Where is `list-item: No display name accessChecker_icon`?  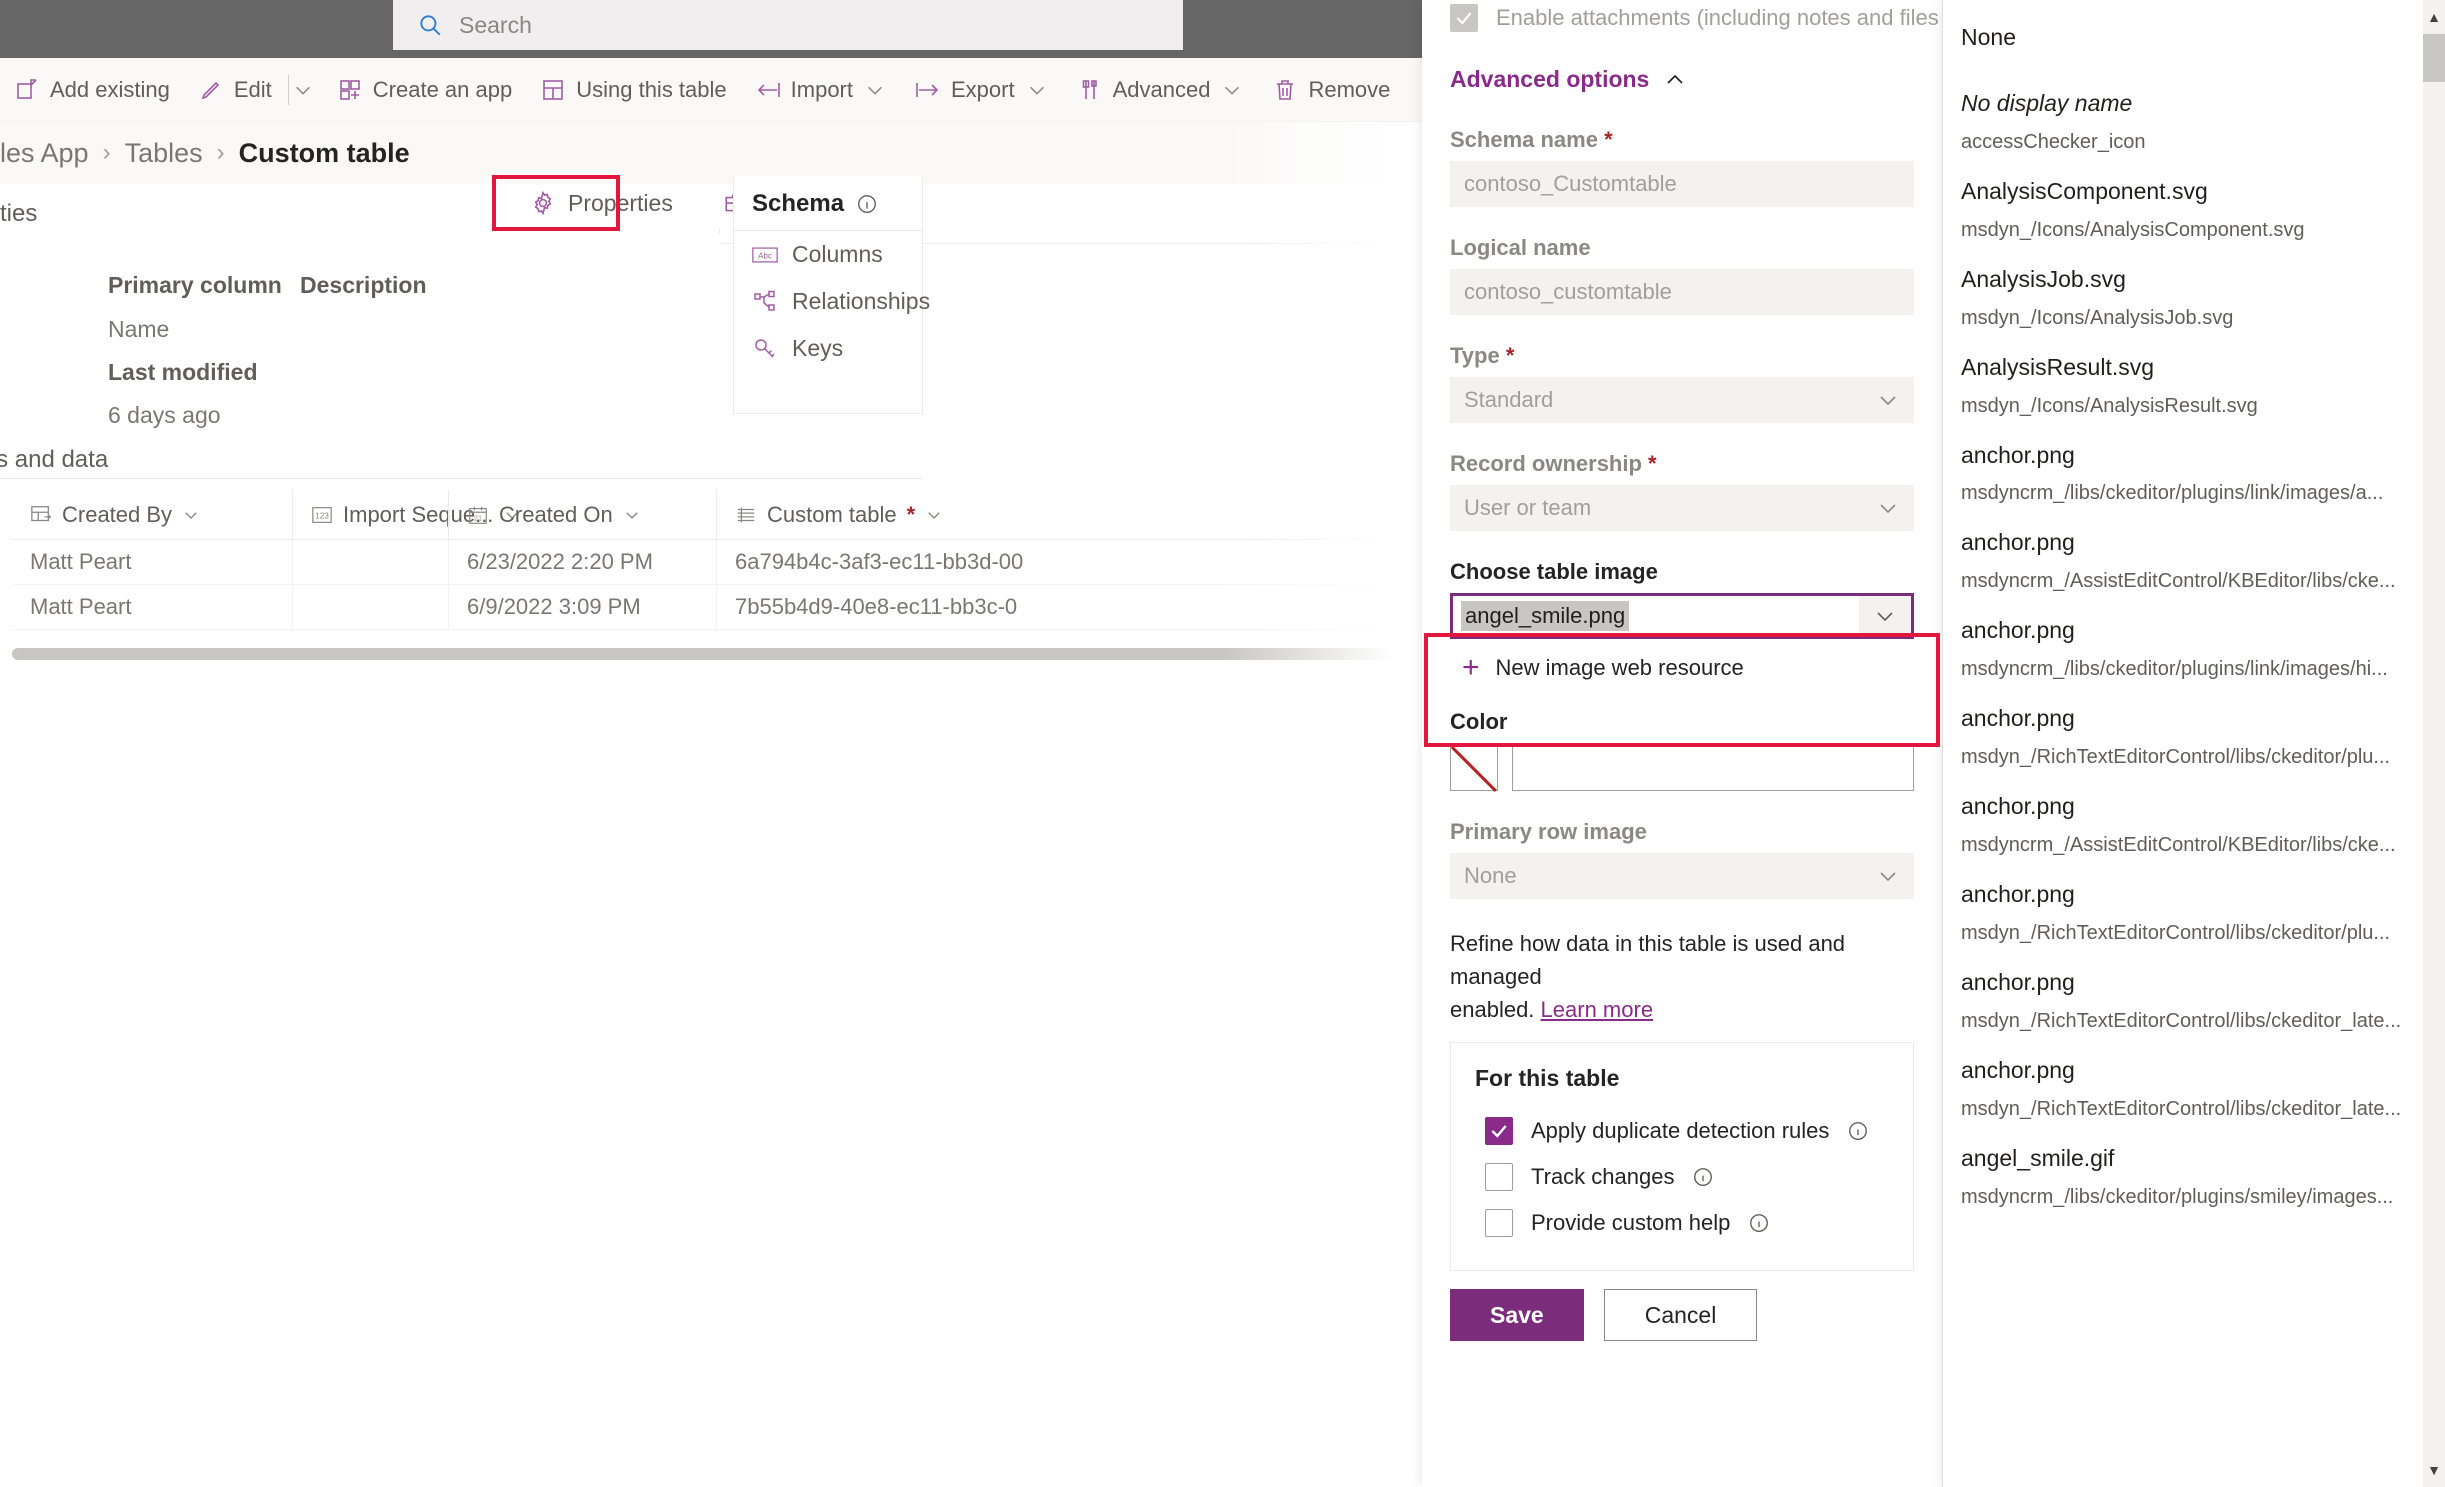 list-item: No display name accessChecker_icon is located at coordinates (2203, 123).